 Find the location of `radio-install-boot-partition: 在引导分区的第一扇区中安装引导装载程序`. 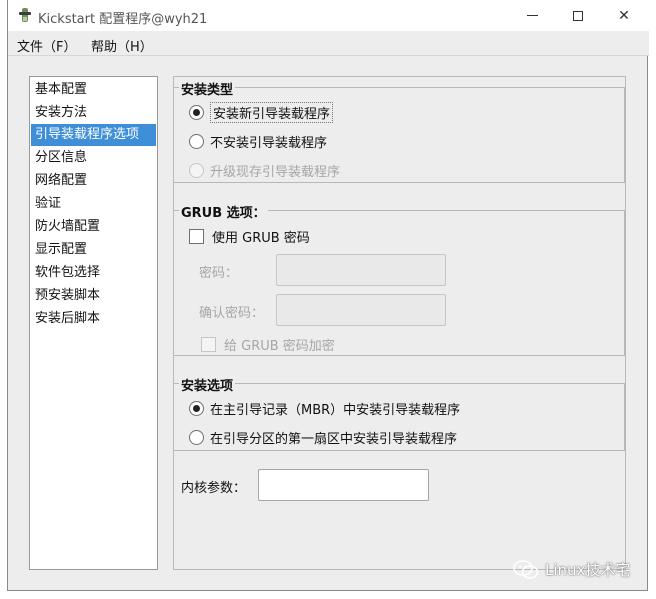

radio-install-boot-partition: 在引导分区的第一扇区中安装引导装载程序 is located at coordinates (323, 437).